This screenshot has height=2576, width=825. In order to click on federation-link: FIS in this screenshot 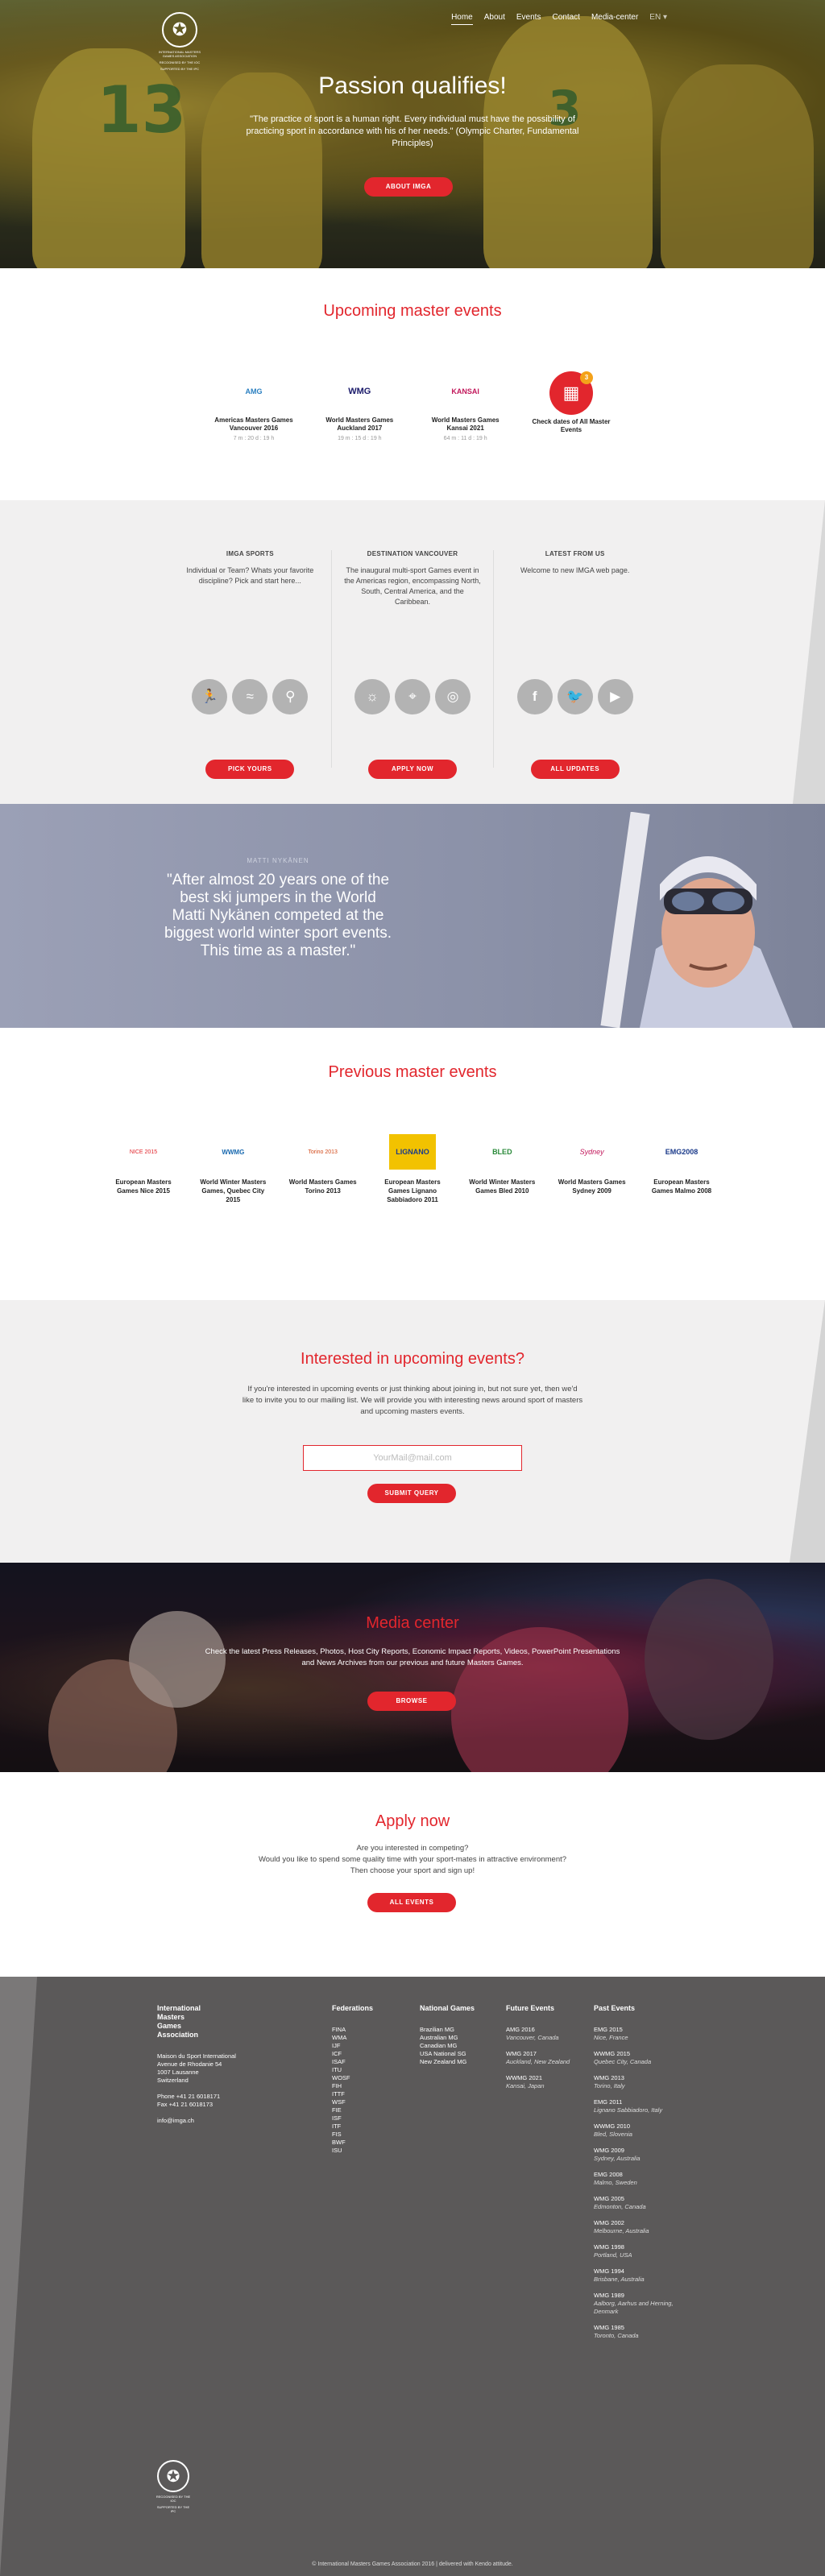, I will do `click(368, 2135)`.